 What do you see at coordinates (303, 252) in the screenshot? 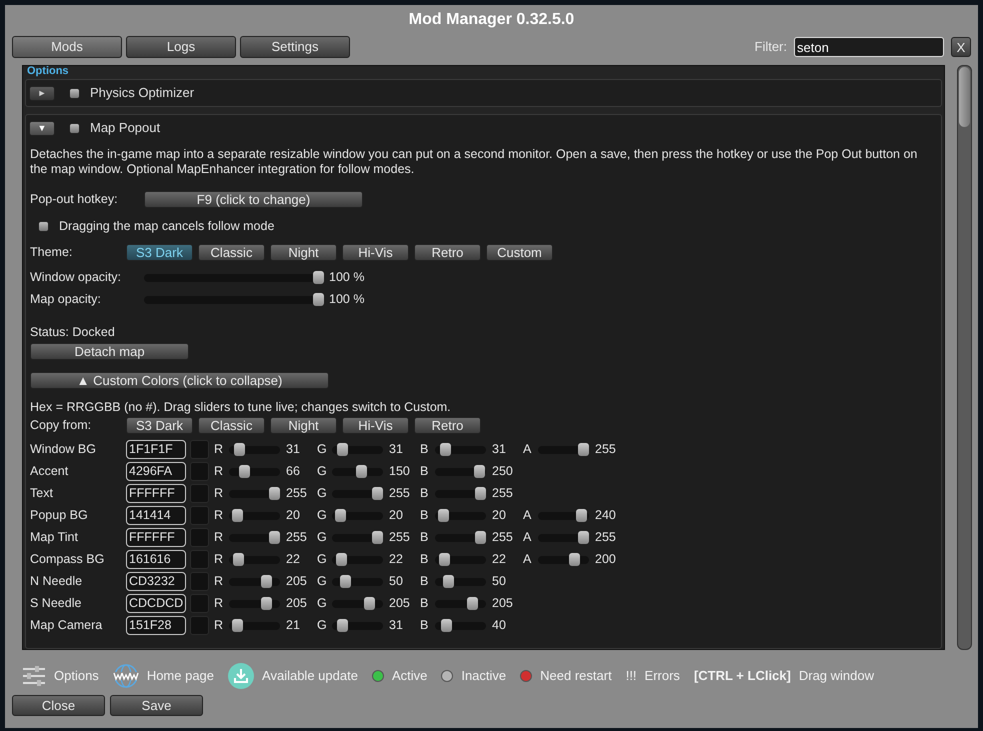
I see `theme-button: Night` at bounding box center [303, 252].